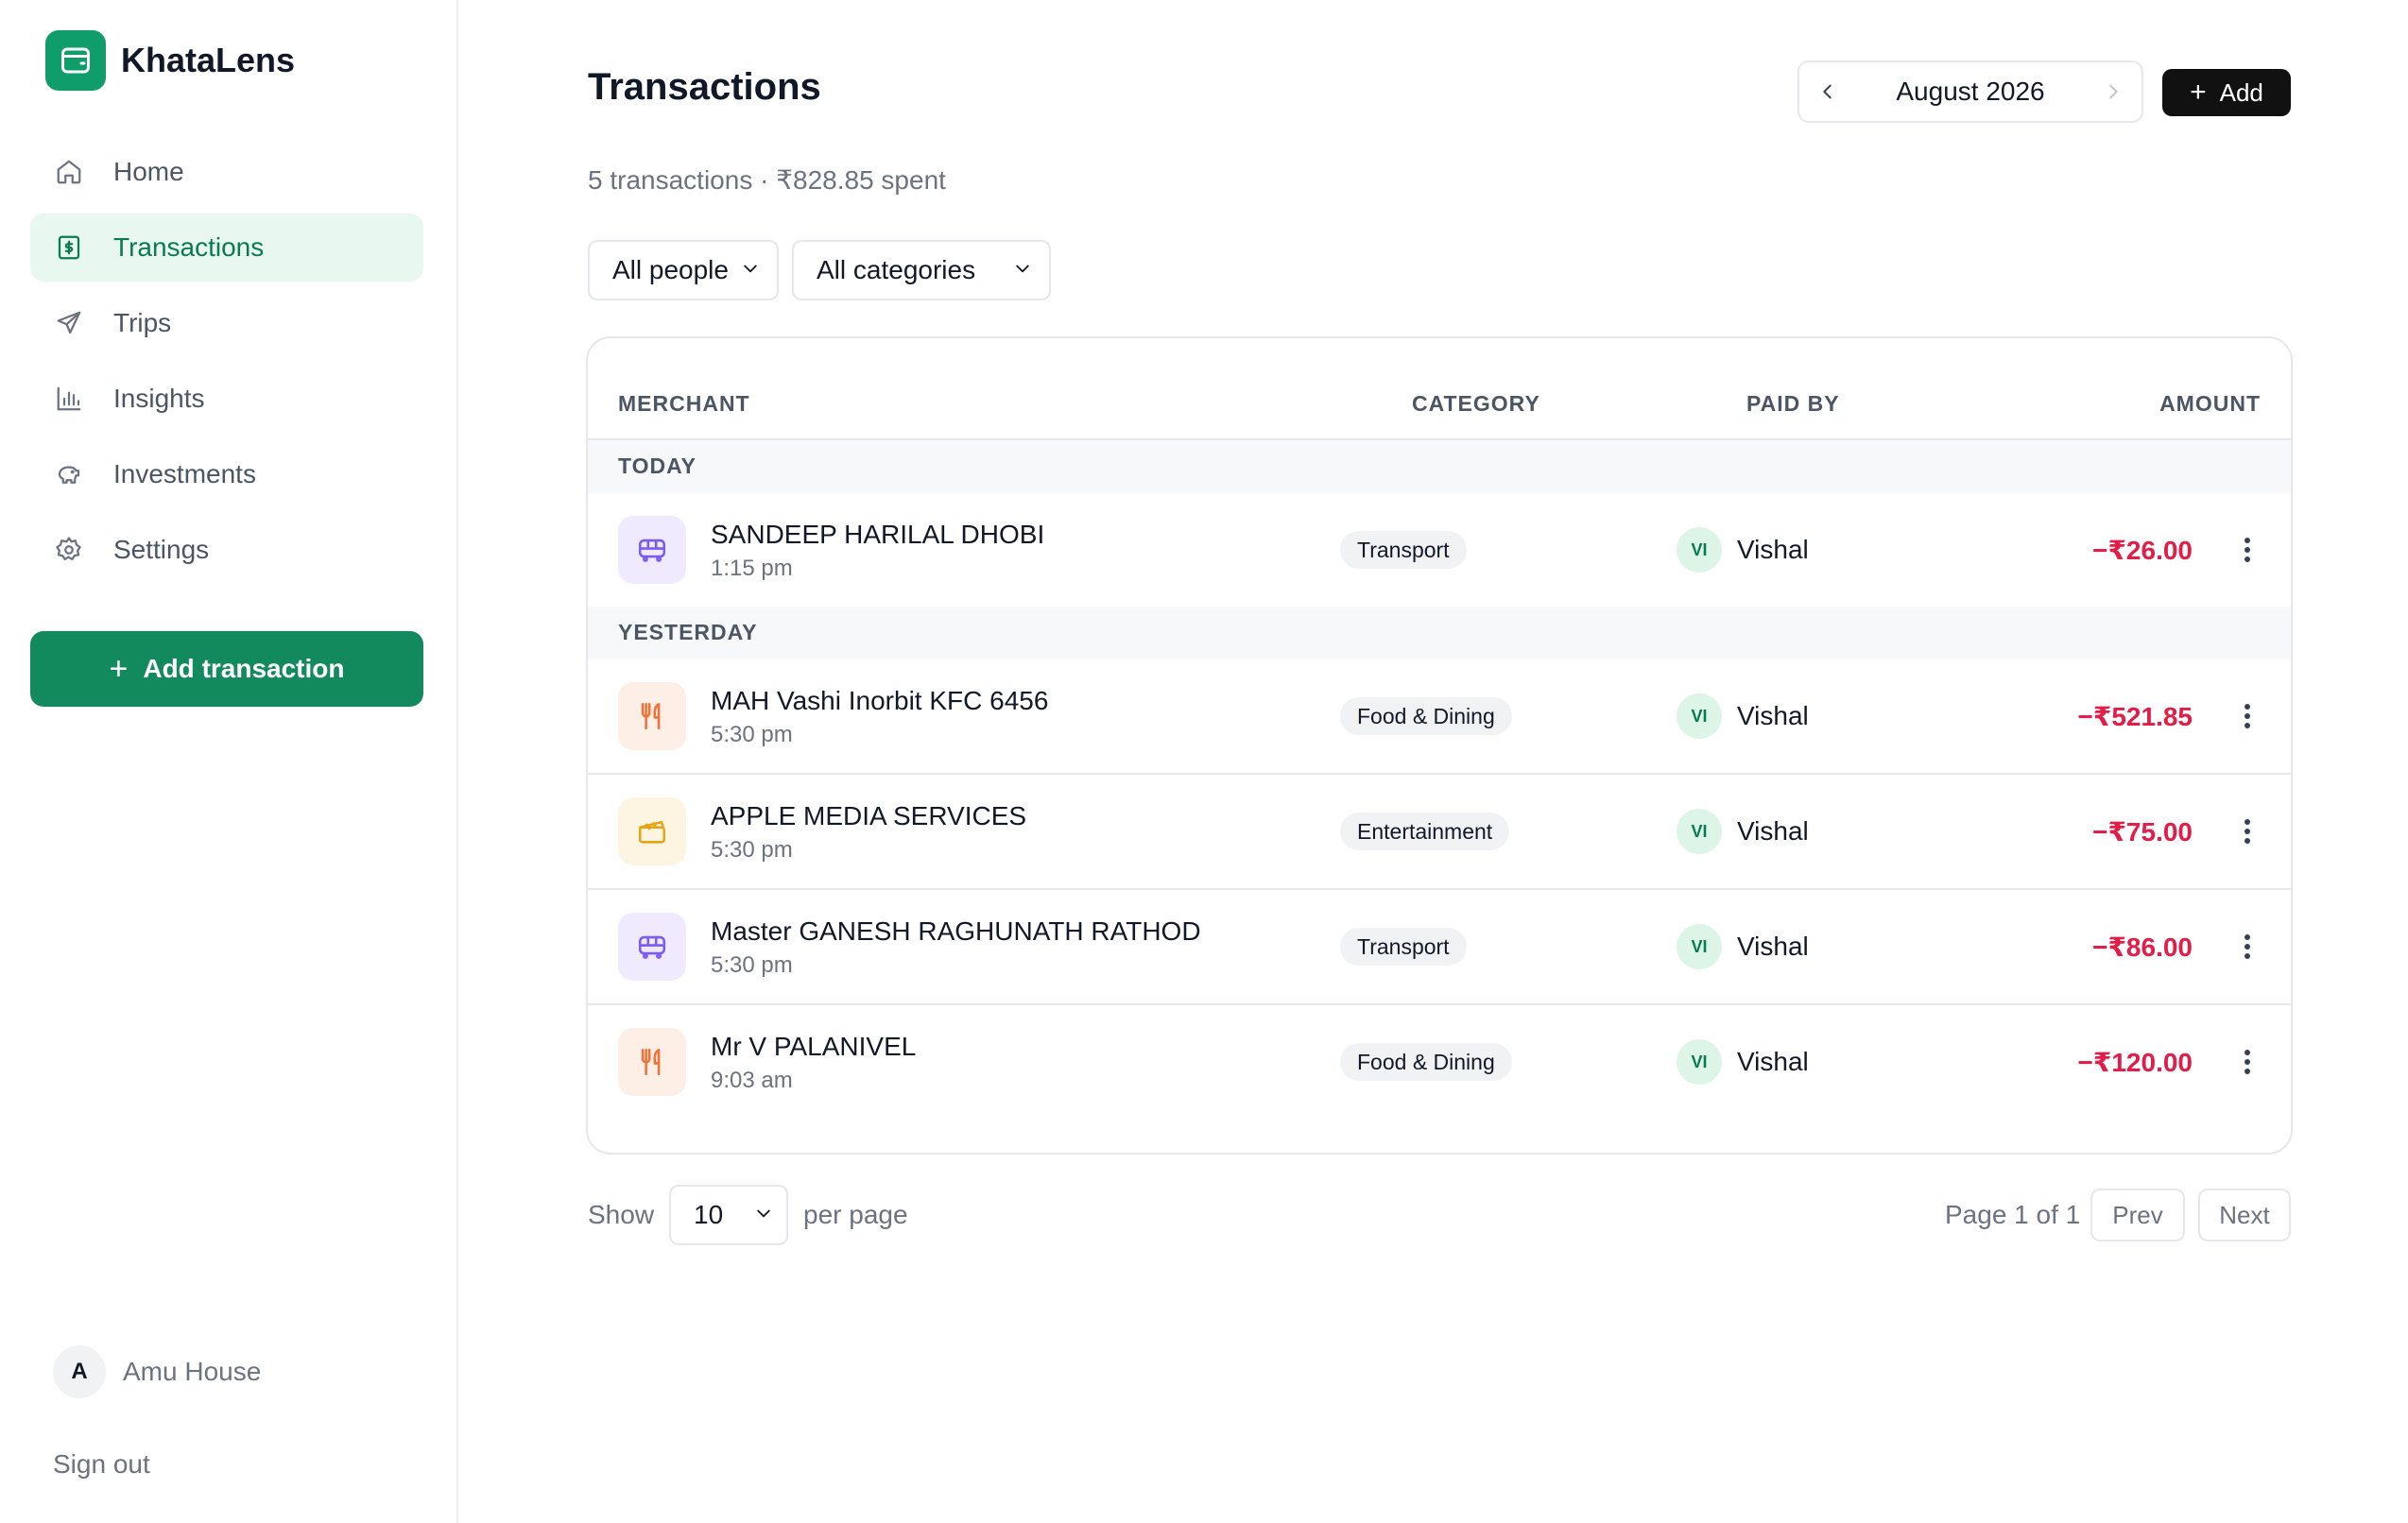 The image size is (2408, 1523). I want to click on sidebar-item-label: Home, so click(149, 171).